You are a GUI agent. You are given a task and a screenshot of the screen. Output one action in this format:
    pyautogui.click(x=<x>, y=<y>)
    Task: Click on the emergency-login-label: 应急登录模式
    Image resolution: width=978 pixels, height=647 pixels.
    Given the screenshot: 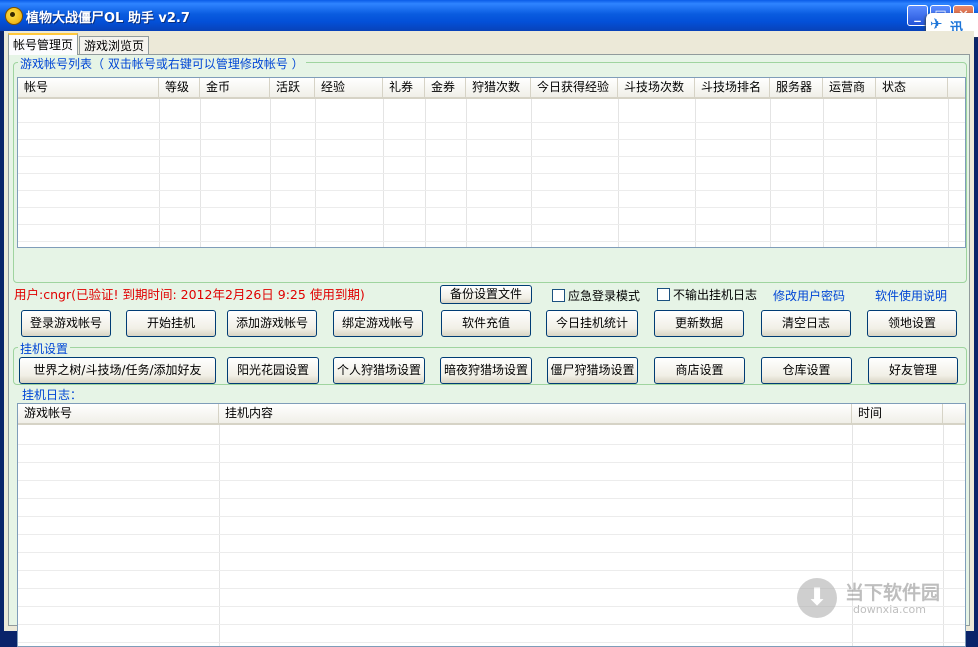 What is the action you would take?
    pyautogui.click(x=604, y=296)
    